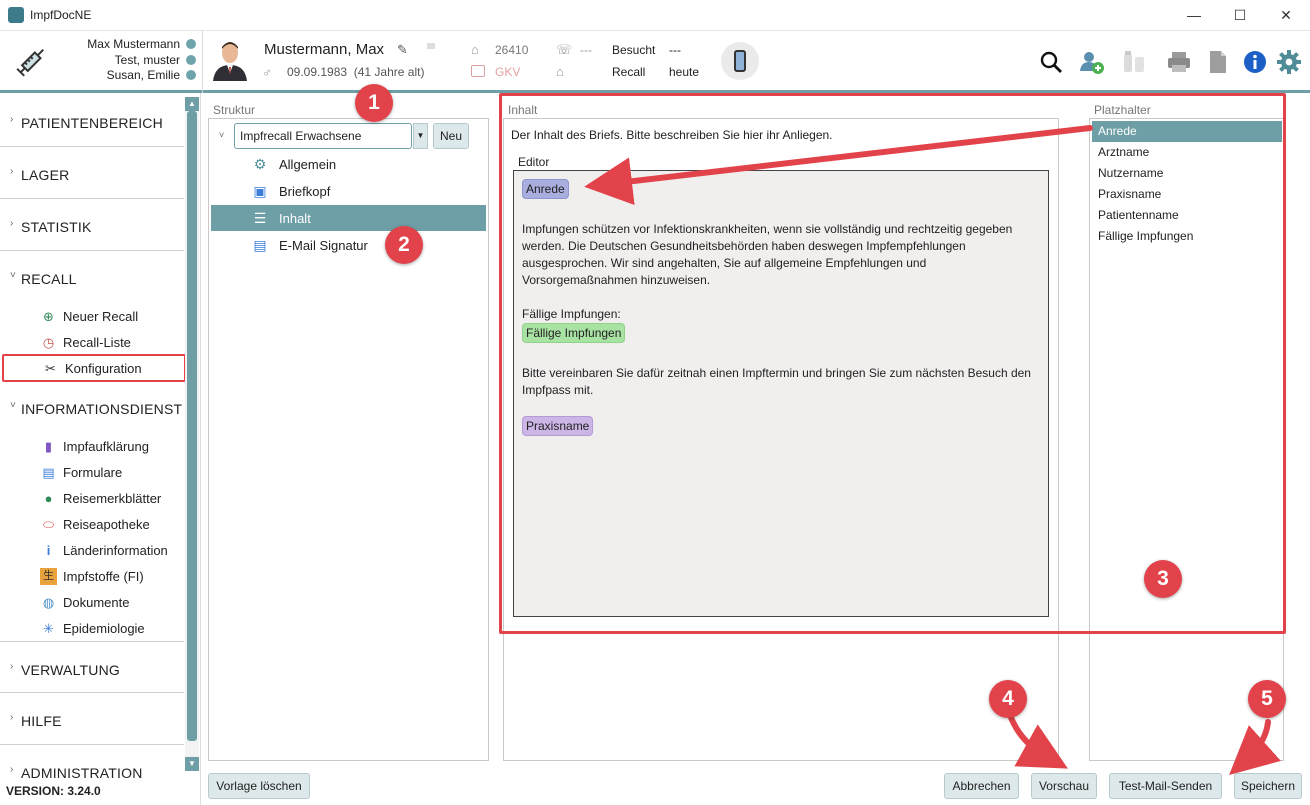 Image resolution: width=1310 pixels, height=805 pixels. I want to click on sidebar-item-epidemiologie: ✳ Epidemiologie, so click(110, 628).